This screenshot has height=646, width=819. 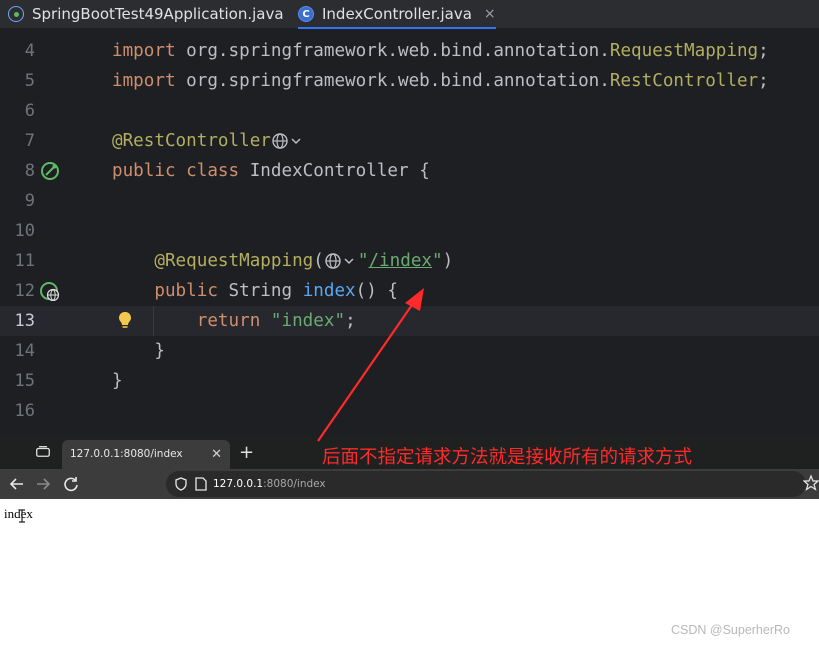 What do you see at coordinates (409, 201) in the screenshot?
I see `code-line: 9` at bounding box center [409, 201].